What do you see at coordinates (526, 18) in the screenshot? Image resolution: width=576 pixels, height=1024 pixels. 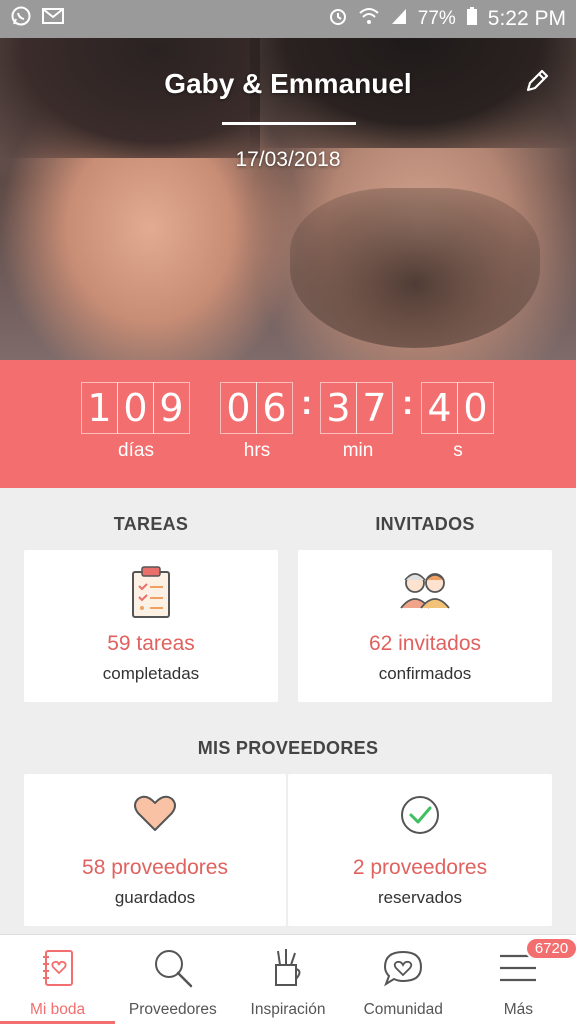 I see `clock: 5:22 PM` at bounding box center [526, 18].